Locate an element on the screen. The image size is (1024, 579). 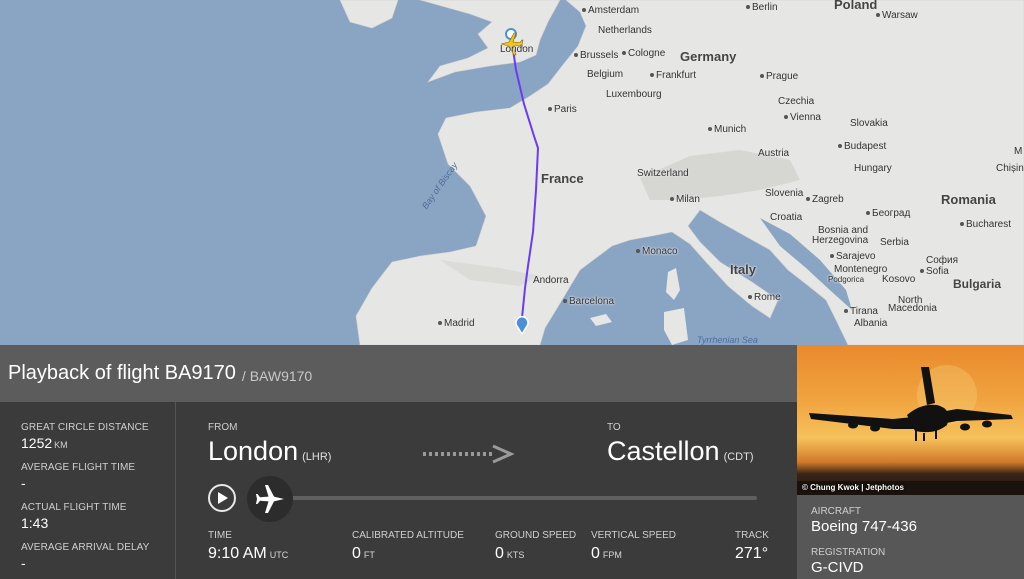
metric-label: TRACK is located at coordinates (752, 535).